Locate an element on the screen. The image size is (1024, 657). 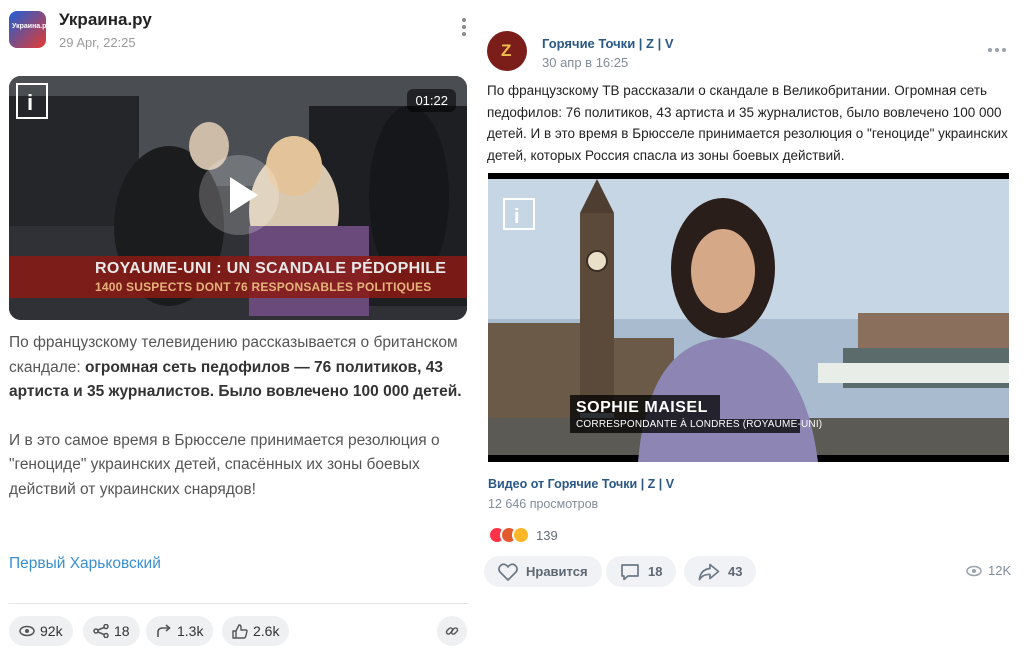
avatar-z-letter: Z is located at coordinates (506, 50).